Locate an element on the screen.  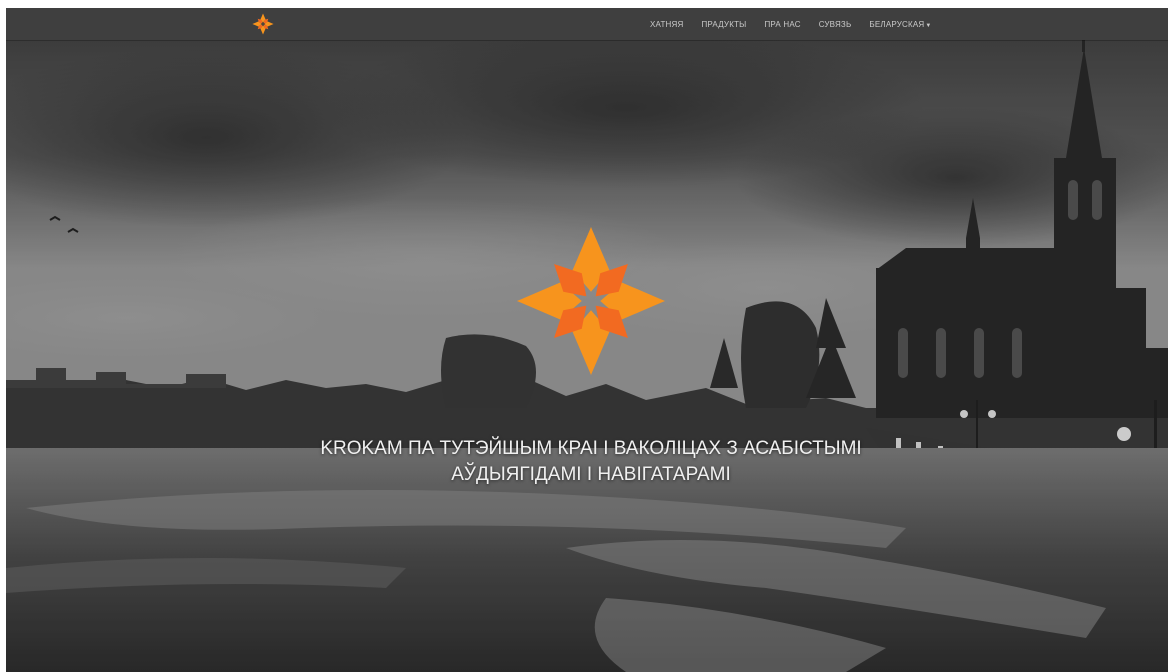
language-label: БЕЛАРУСКАЯ is located at coordinates (897, 24).